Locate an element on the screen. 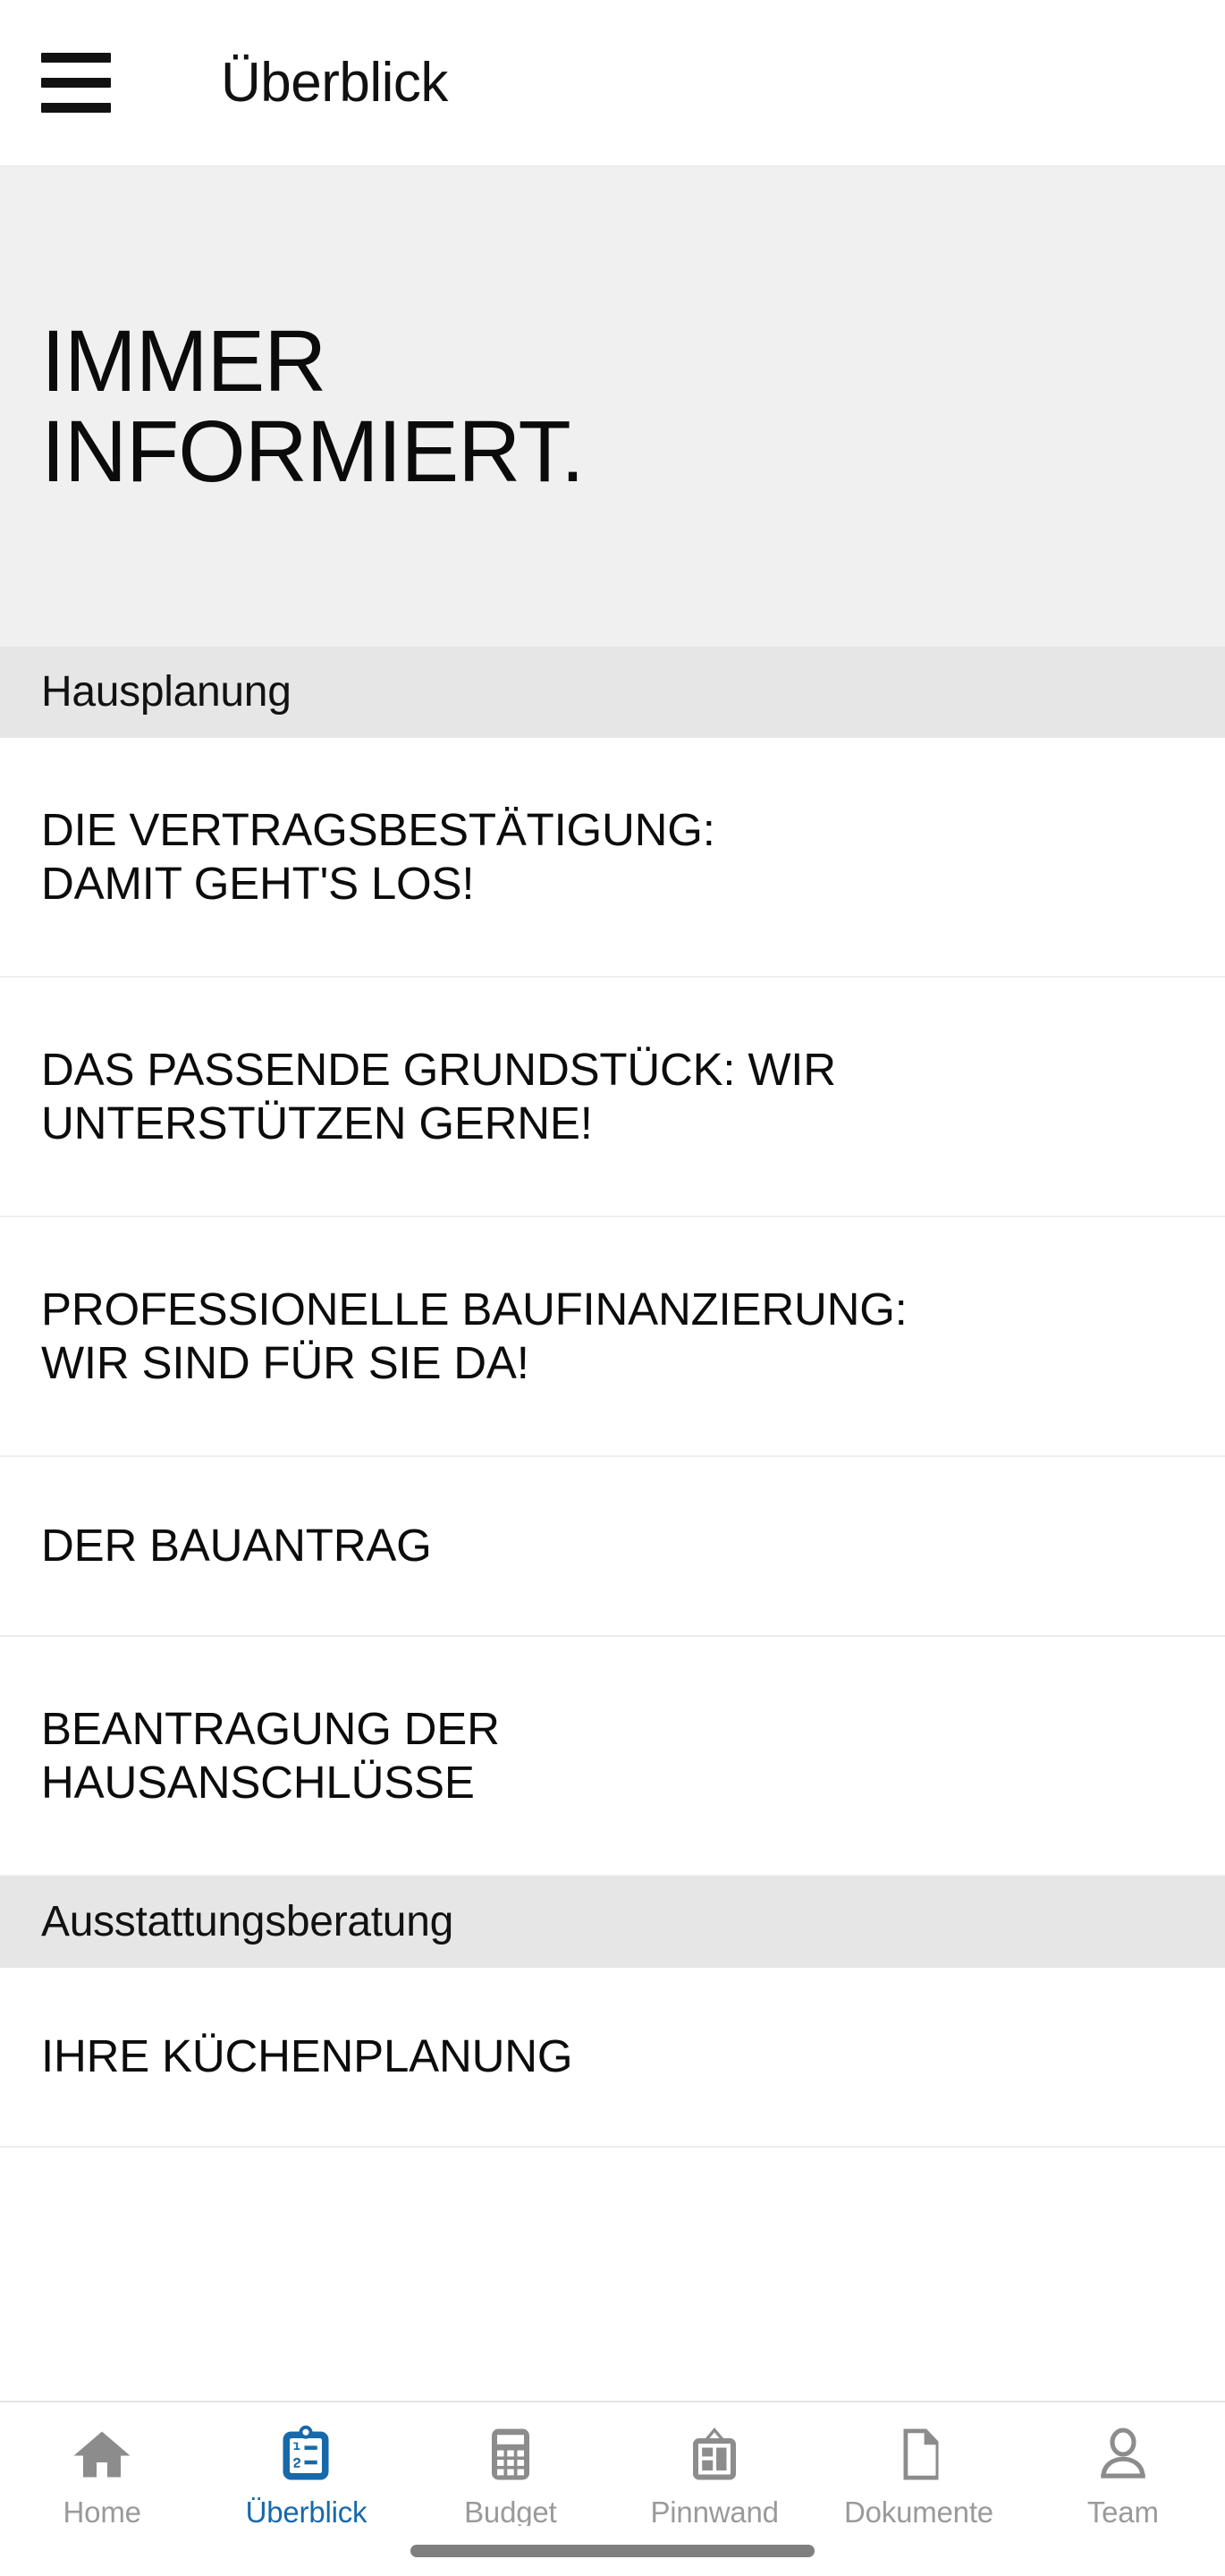  tab-dokumente: Dokumente is located at coordinates (918, 2474).